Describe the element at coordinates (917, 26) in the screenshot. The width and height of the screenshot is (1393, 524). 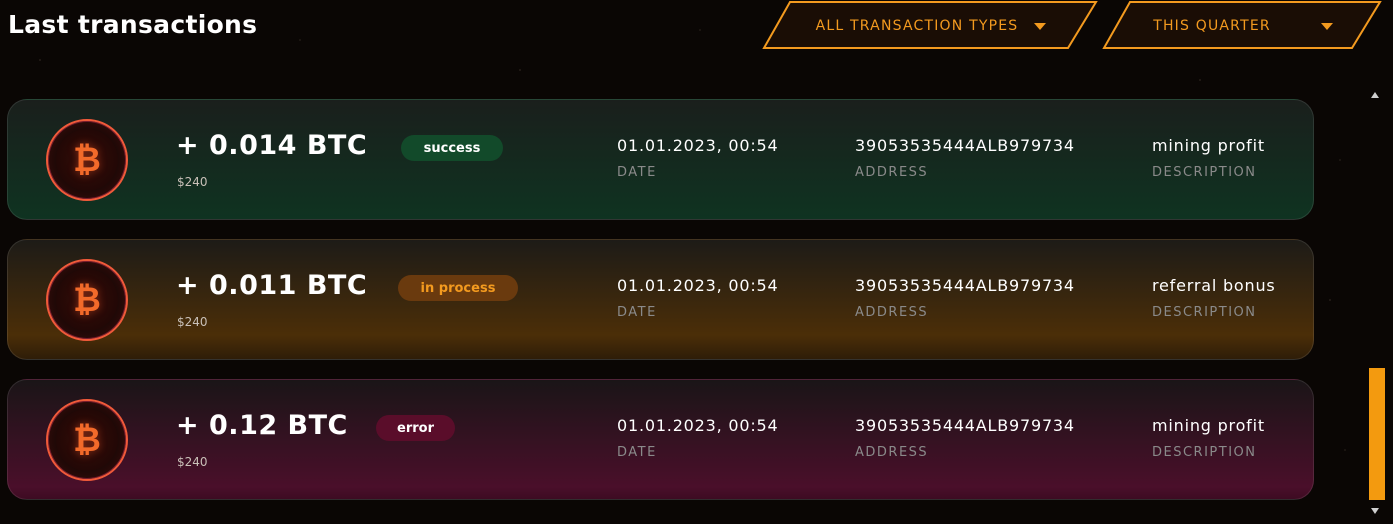
I see `transaction-type-filter-label: ALL TRANSACTION TYPES` at that location.